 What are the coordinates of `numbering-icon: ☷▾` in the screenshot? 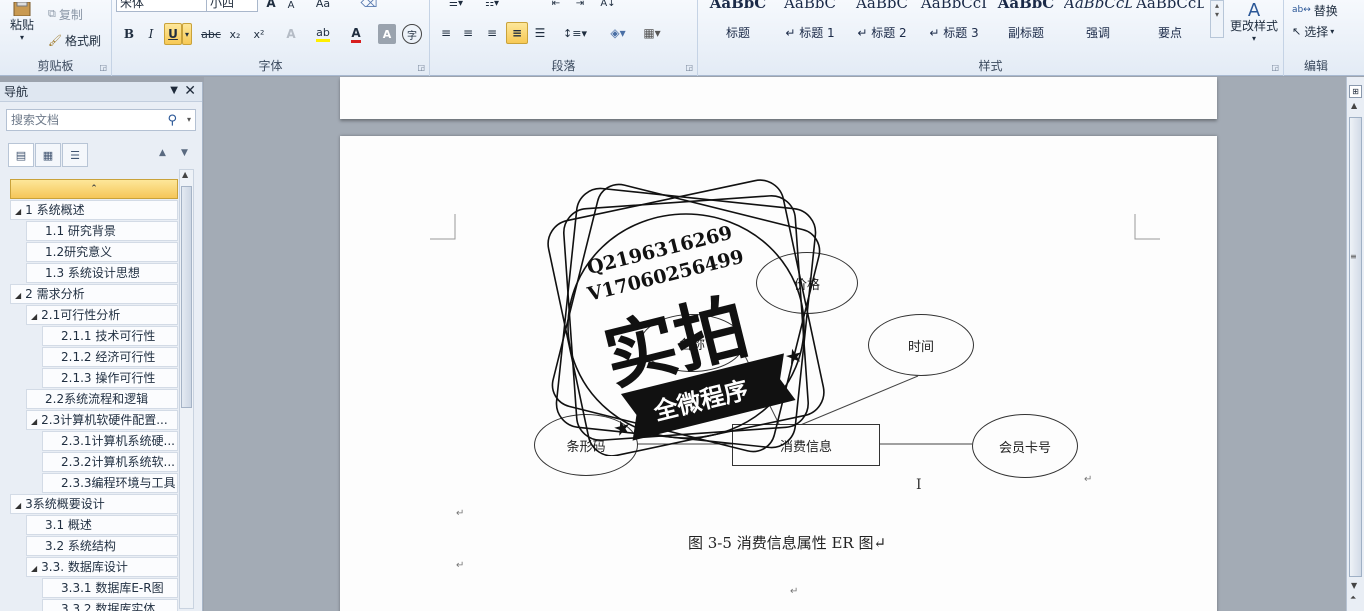 It's located at (492, 5).